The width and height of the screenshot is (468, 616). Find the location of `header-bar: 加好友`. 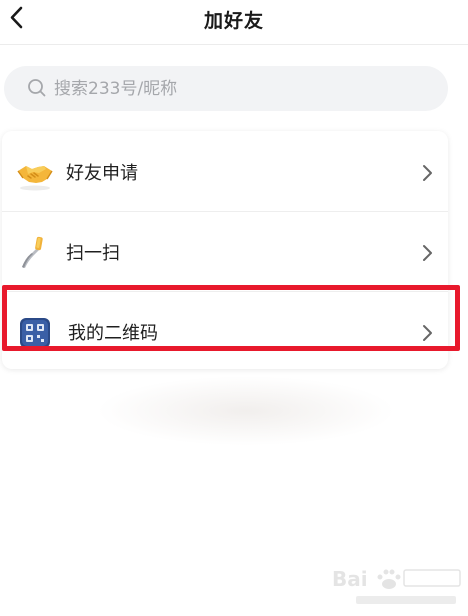

header-bar: 加好友 is located at coordinates (234, 22).